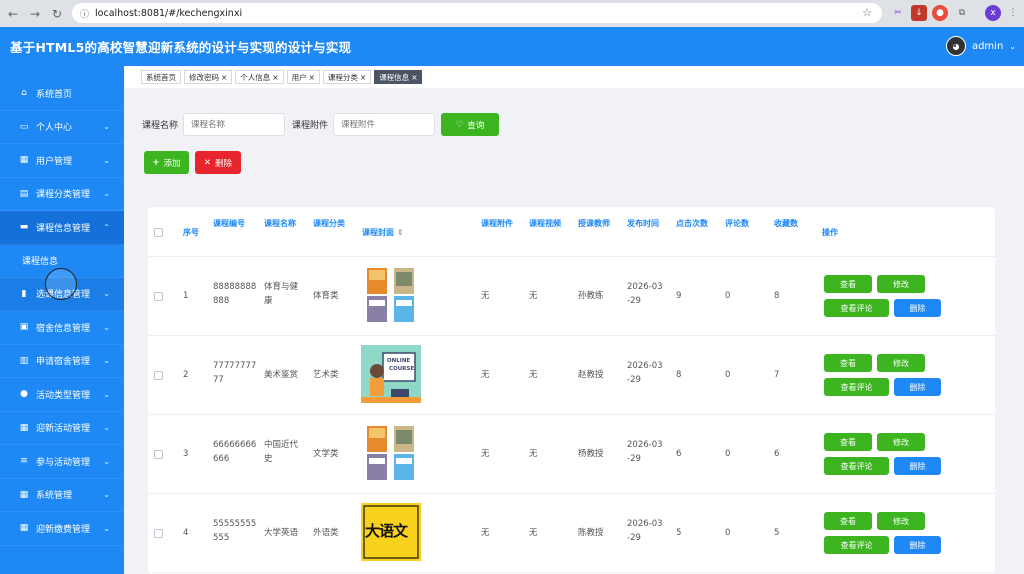 The height and width of the screenshot is (574, 1024). Describe the element at coordinates (62, 495) in the screenshot. I see `sidebar-item-12: ▦ 系统管理 ⌄` at that location.